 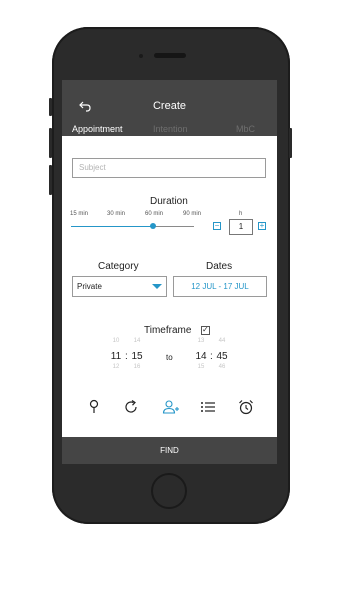 What do you see at coordinates (153, 226) in the screenshot?
I see `duration-slider-thumb` at bounding box center [153, 226].